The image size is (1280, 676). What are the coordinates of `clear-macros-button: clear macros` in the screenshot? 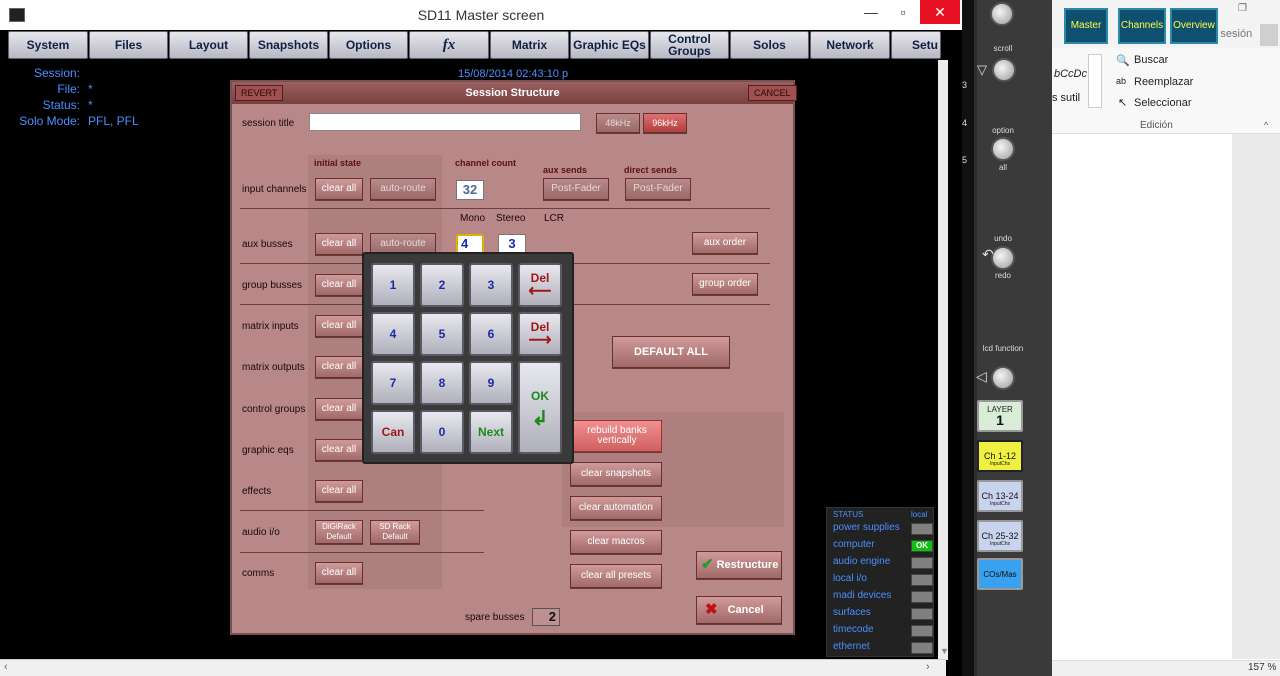 It's located at (616, 542).